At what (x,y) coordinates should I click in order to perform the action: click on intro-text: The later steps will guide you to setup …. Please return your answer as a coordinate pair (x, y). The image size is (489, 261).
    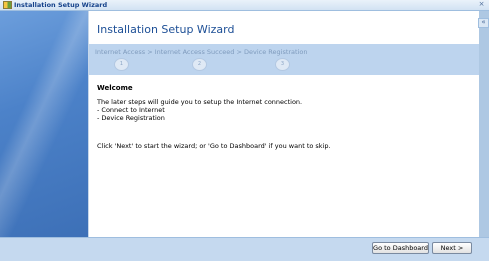
    Looking at the image, I should click on (200, 102).